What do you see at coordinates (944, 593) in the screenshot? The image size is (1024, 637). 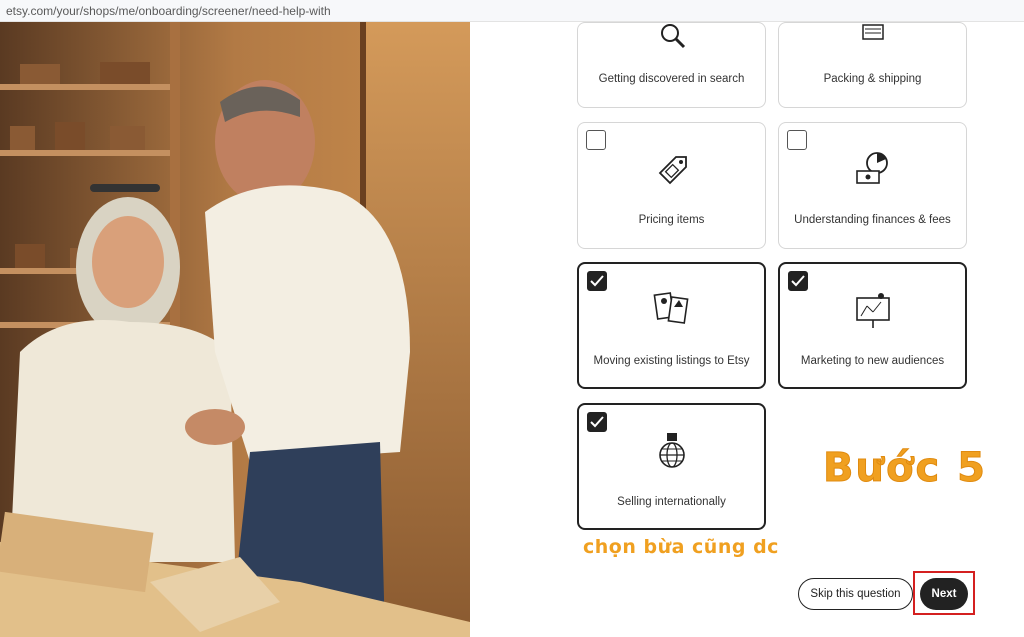 I see `next-highlight-box` at bounding box center [944, 593].